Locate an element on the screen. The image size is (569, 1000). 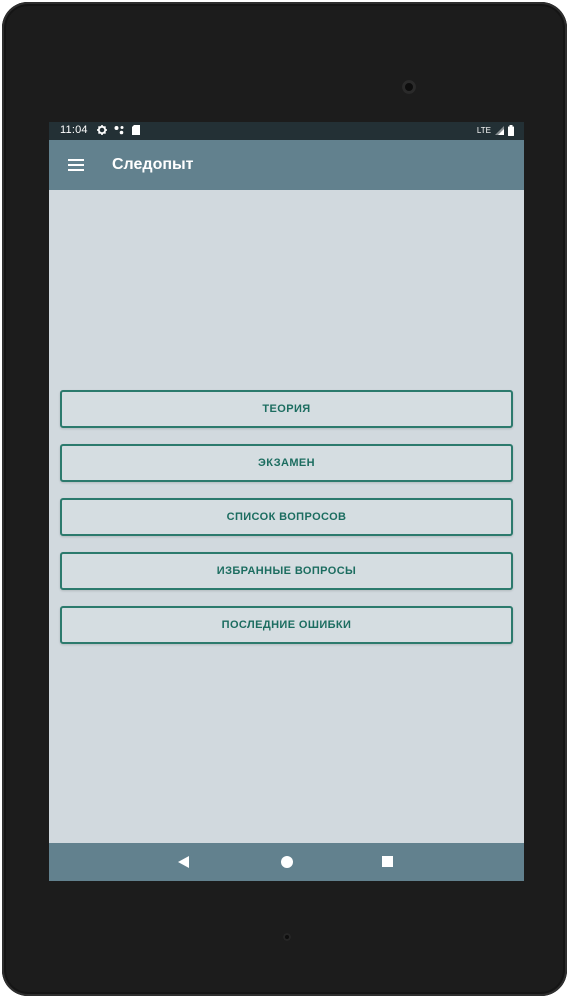
favorite-questions-button: ИЗБРАННЫЕ ВОПРОСЫ is located at coordinates (286, 571).